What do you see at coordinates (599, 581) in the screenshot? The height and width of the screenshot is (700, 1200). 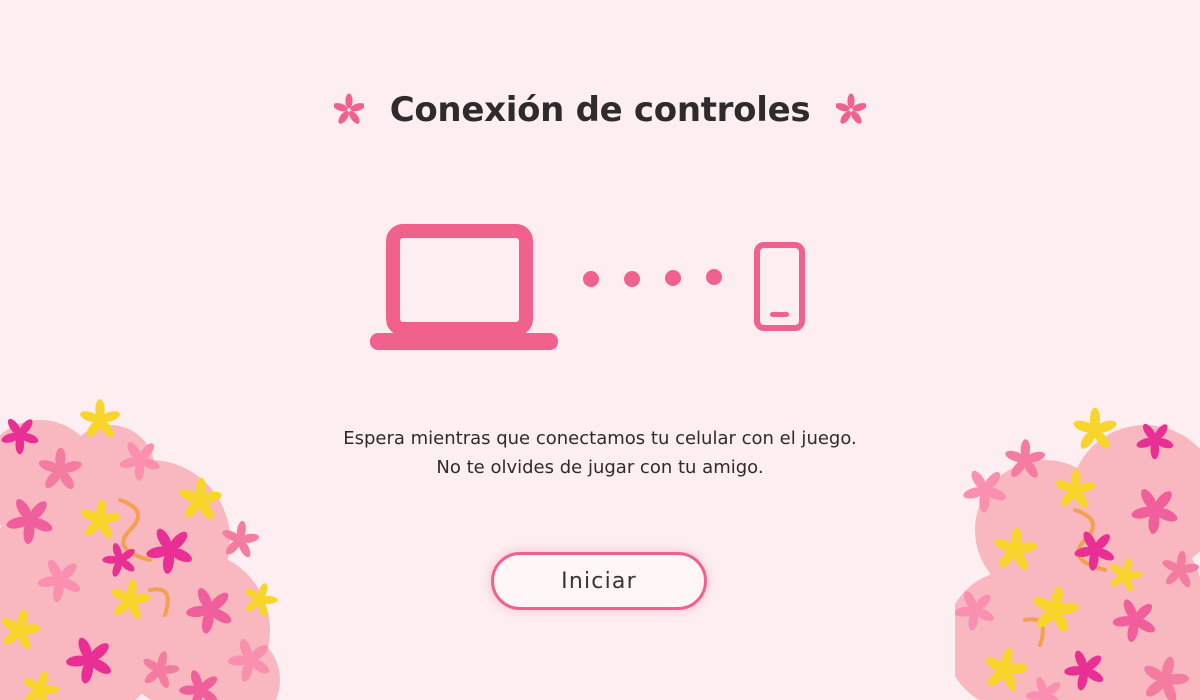 I see `start-button: Iniciar` at bounding box center [599, 581].